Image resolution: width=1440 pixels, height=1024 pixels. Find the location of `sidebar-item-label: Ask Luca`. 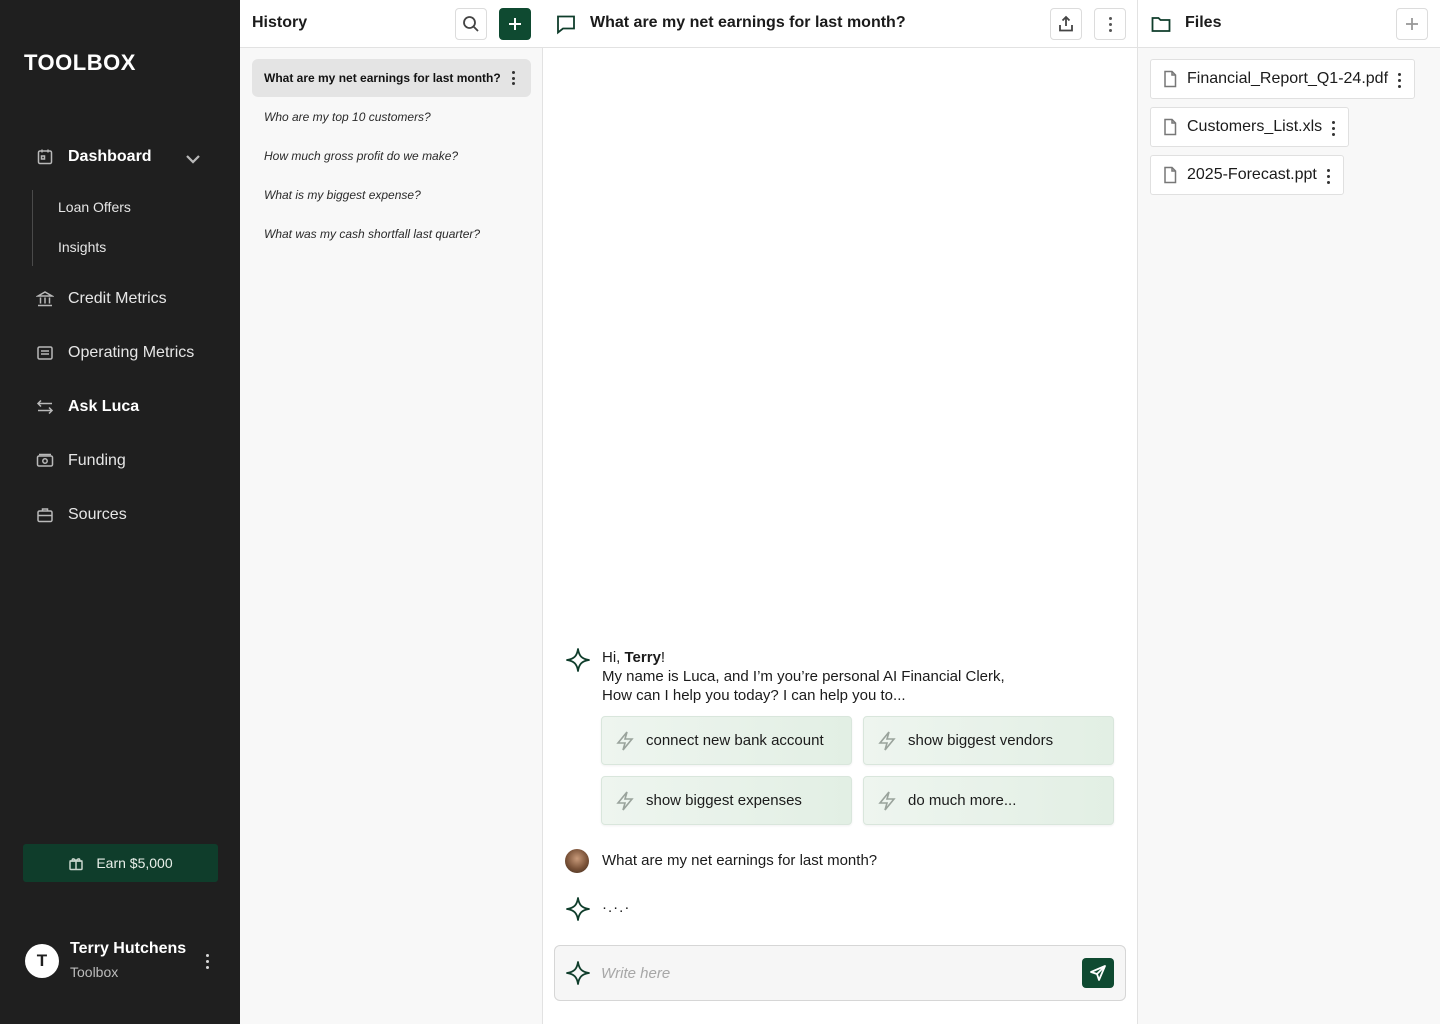

sidebar-item-label: Ask Luca is located at coordinates (104, 406).